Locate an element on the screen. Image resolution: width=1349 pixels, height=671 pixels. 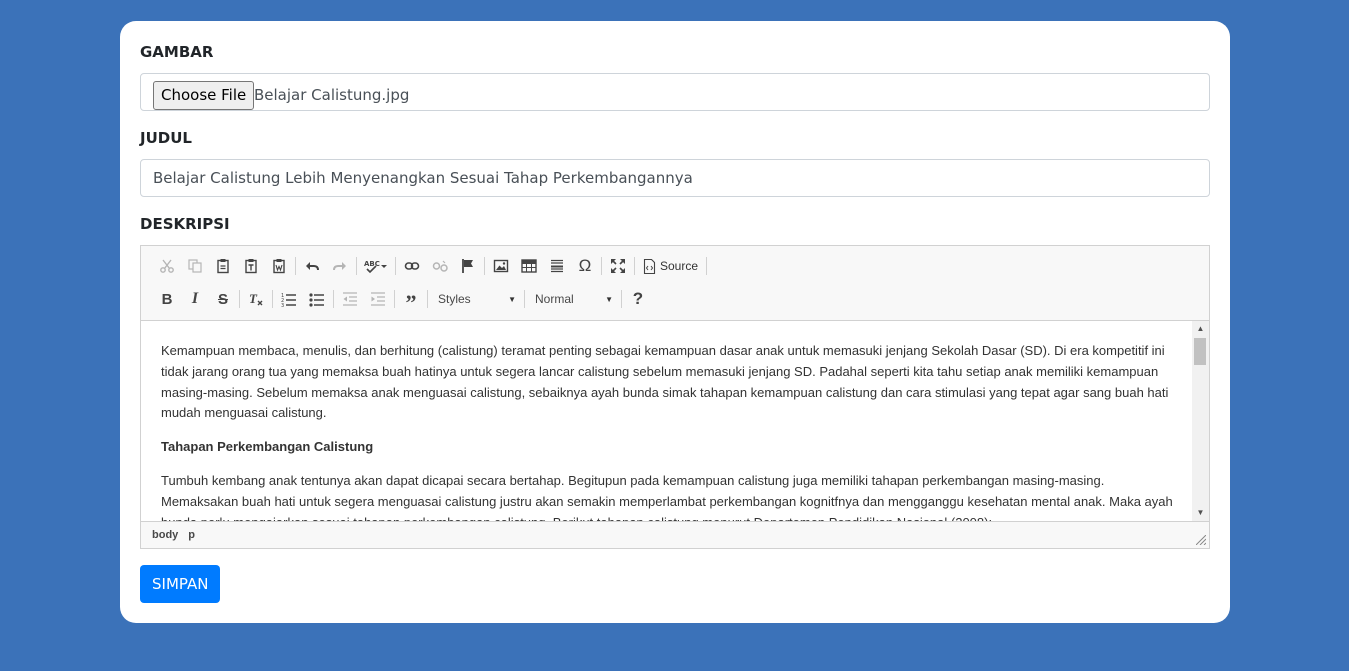
judul-input is located at coordinates (675, 178).